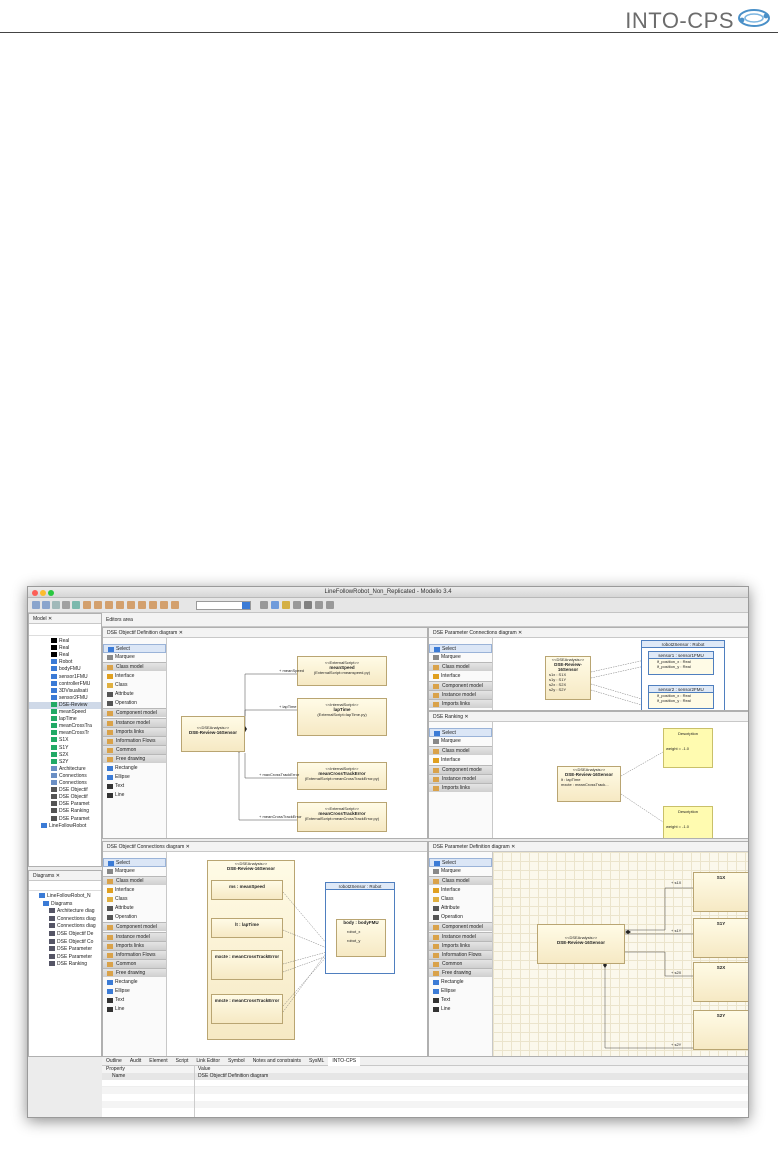  I want to click on parameter-box: S1Y, so click(720, 938).